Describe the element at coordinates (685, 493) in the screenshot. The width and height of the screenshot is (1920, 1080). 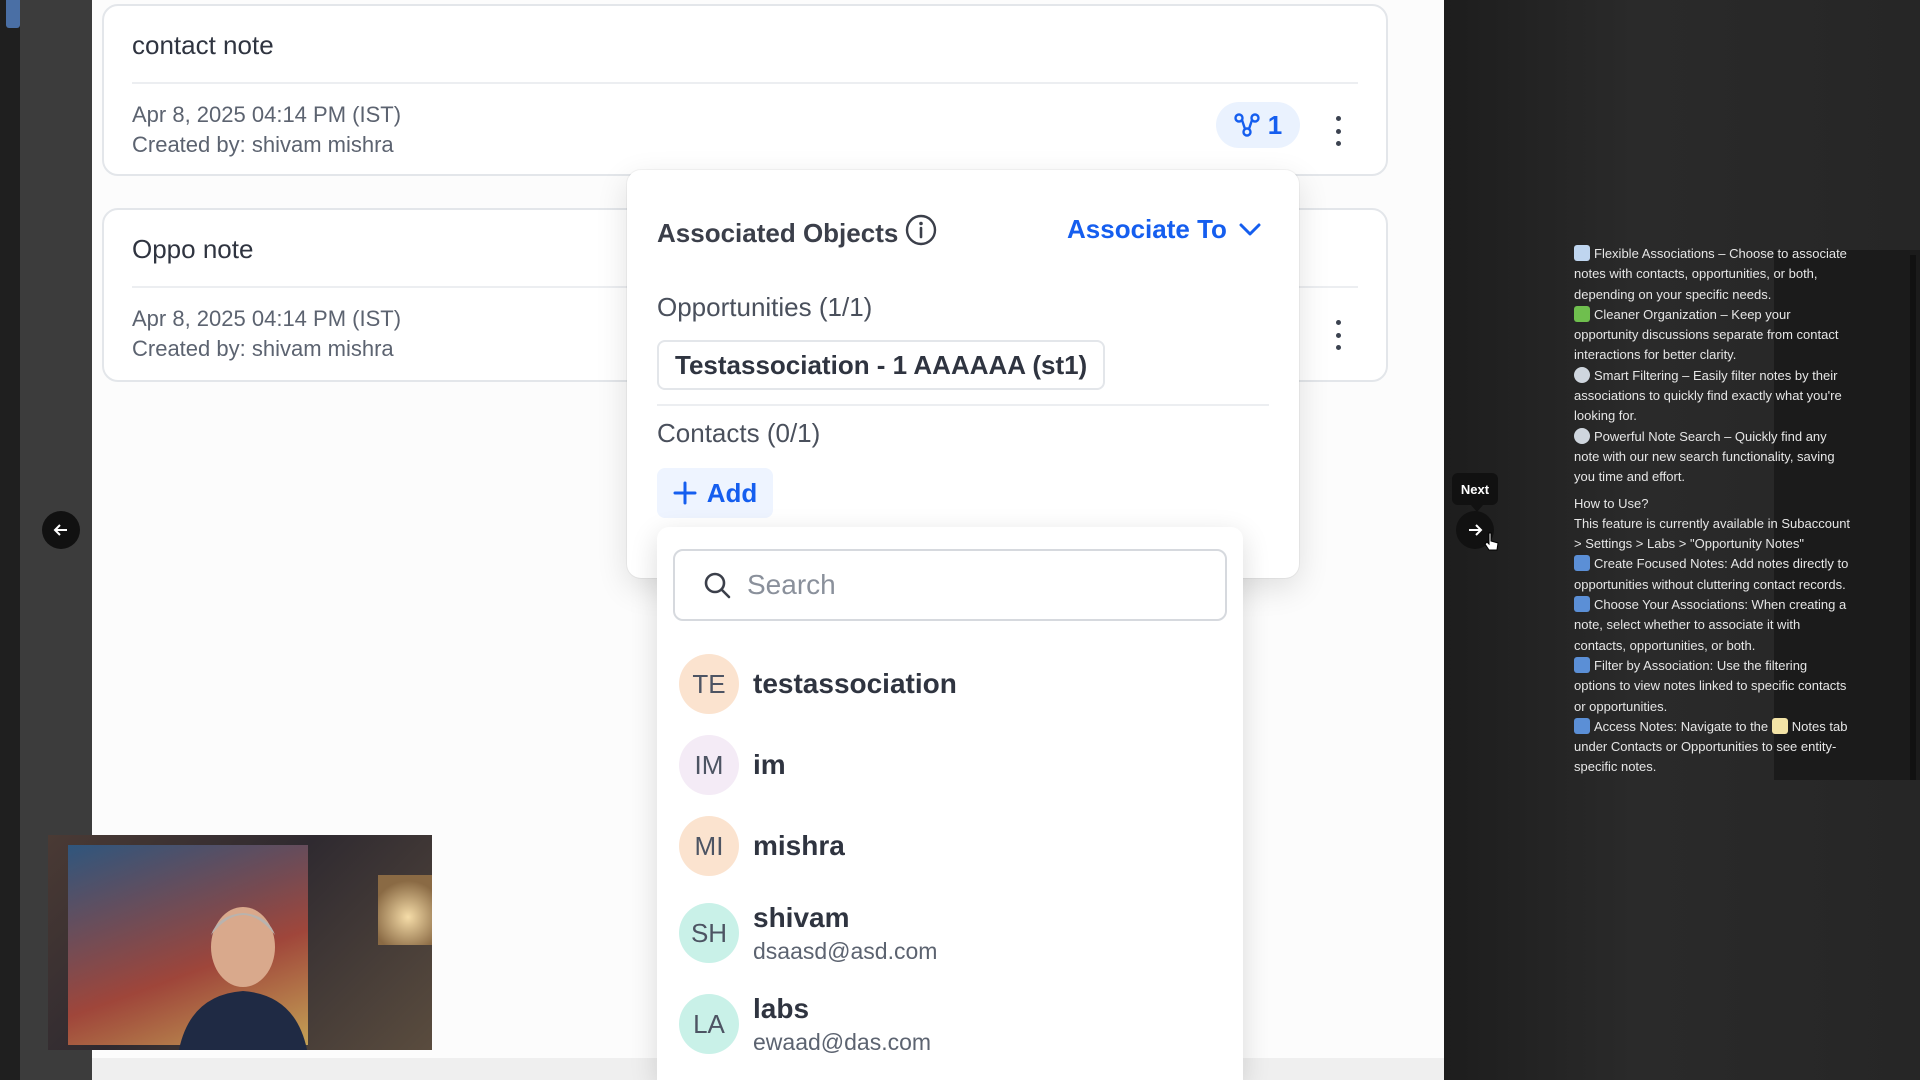
I see `plus-icon` at that location.